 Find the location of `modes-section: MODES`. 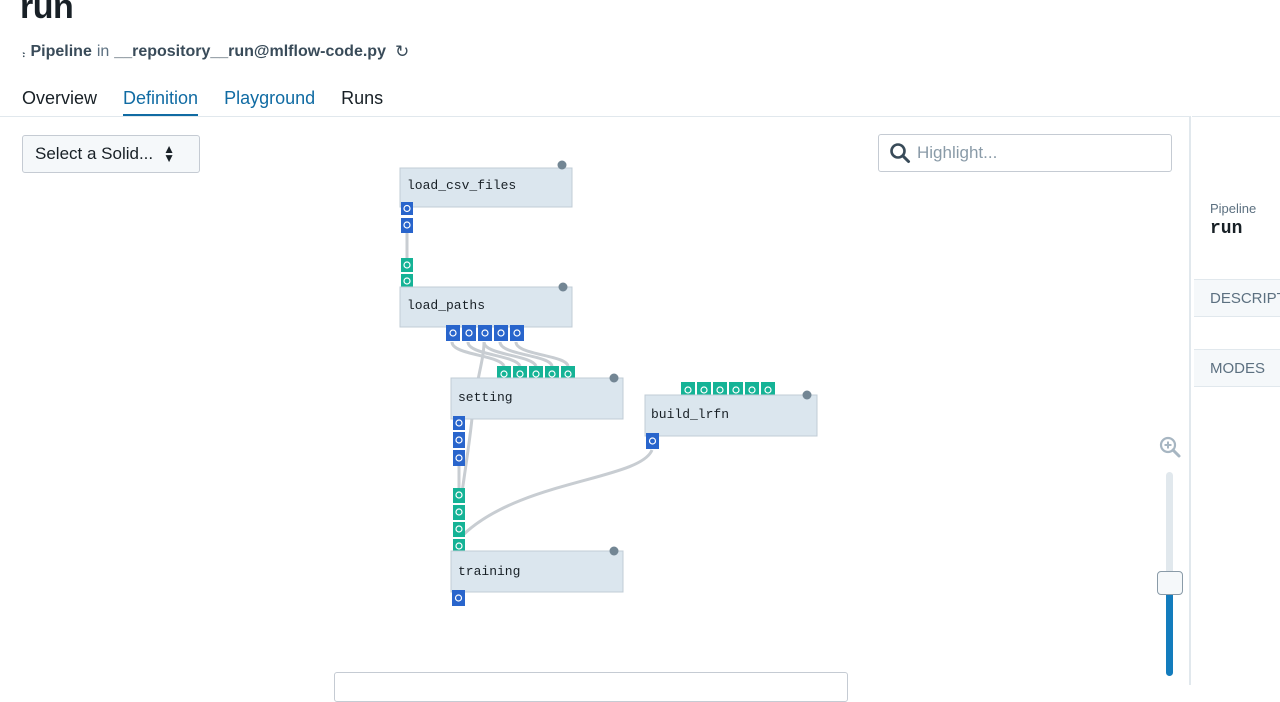

modes-section: MODES is located at coordinates (1237, 368).